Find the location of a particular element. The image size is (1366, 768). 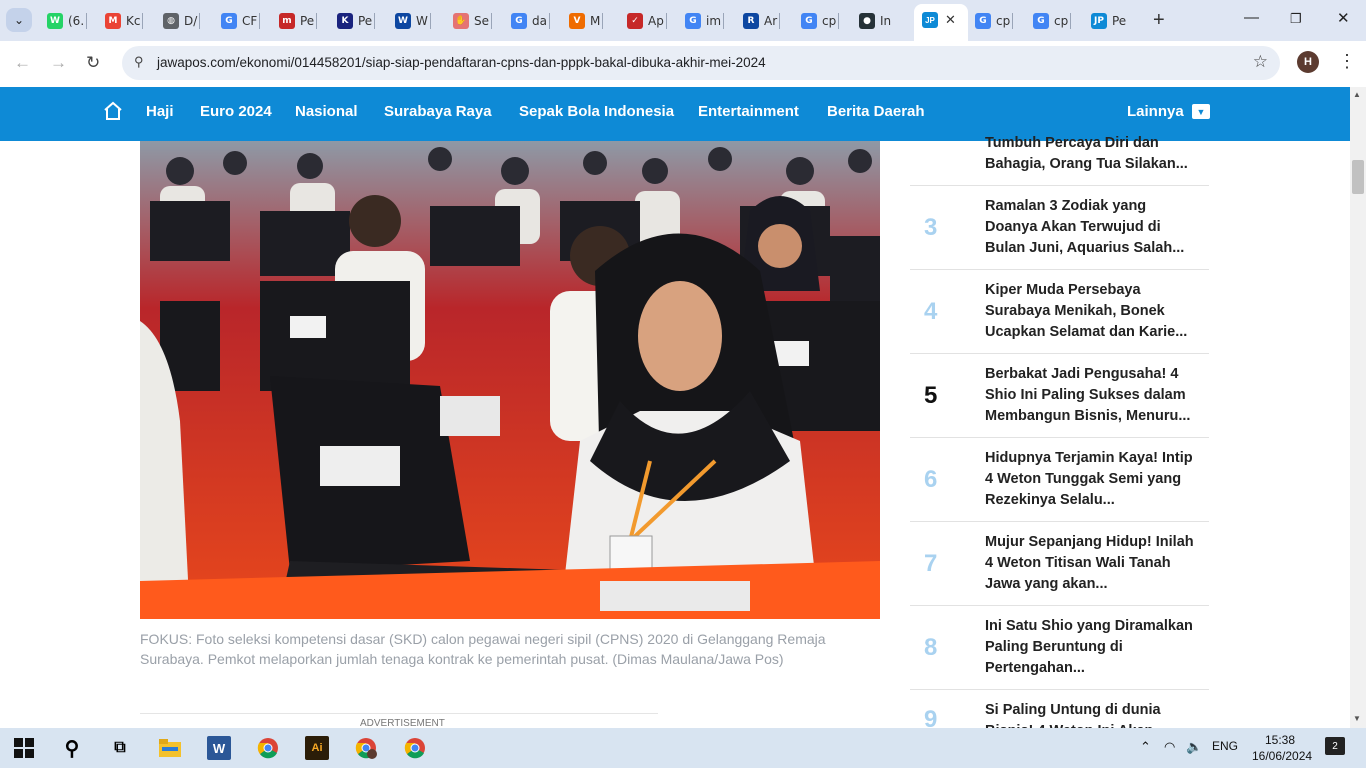

system-clock: 15:38 16/06/2024 is located at coordinates (1282, 748).